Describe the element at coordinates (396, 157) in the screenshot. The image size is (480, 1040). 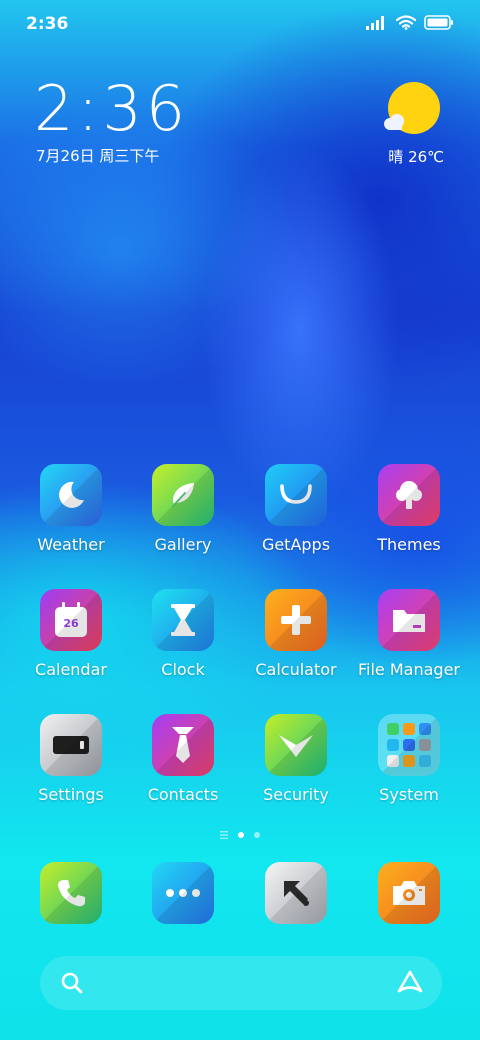
I see `weather-condition: 晴` at that location.